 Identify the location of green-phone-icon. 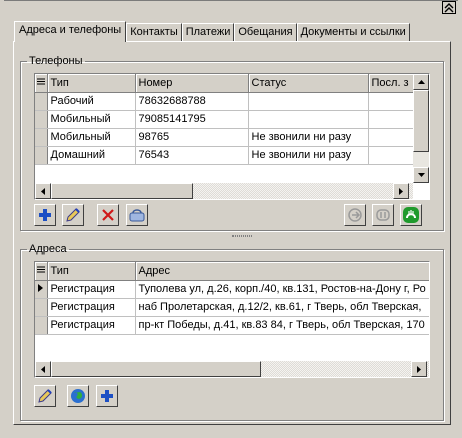
(411, 215).